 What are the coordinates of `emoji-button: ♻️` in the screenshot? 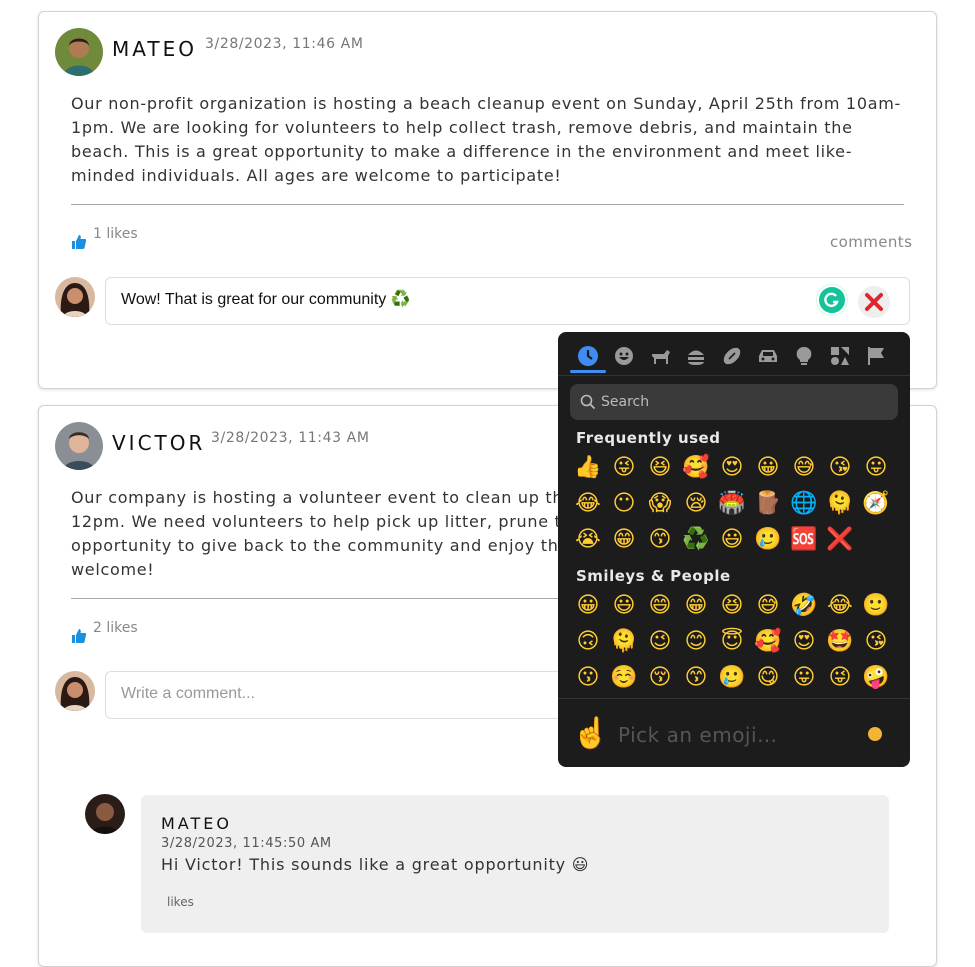 It's located at (696, 540).